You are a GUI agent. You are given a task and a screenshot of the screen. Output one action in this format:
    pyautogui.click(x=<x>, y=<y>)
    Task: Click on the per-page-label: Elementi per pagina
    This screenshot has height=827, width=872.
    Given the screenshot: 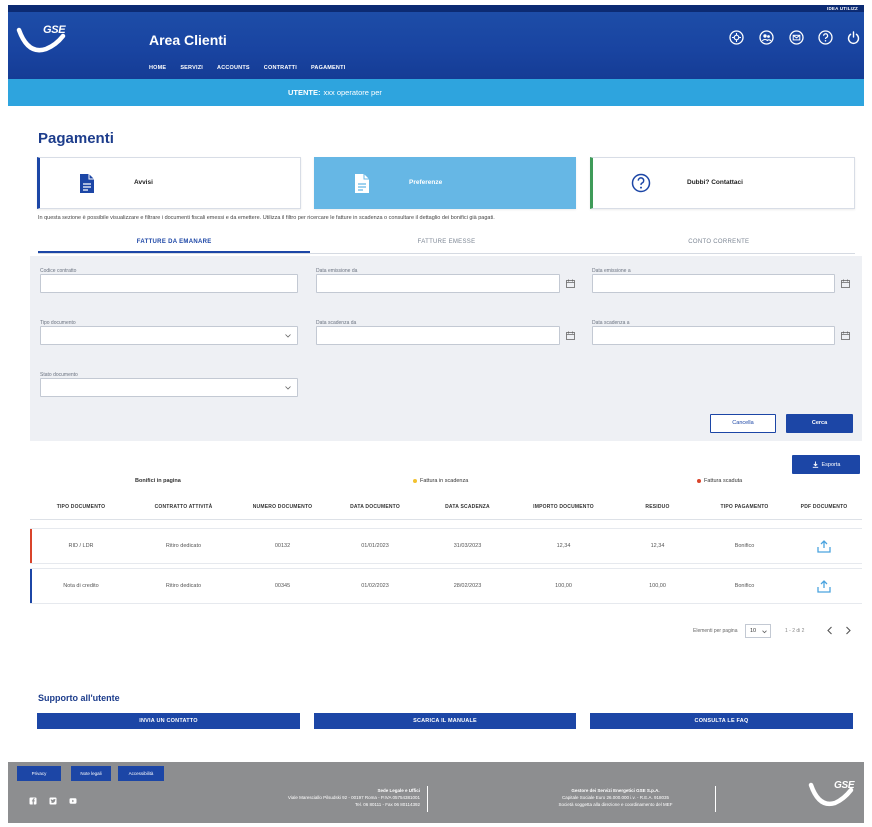 What is the action you would take?
    pyautogui.click(x=715, y=631)
    